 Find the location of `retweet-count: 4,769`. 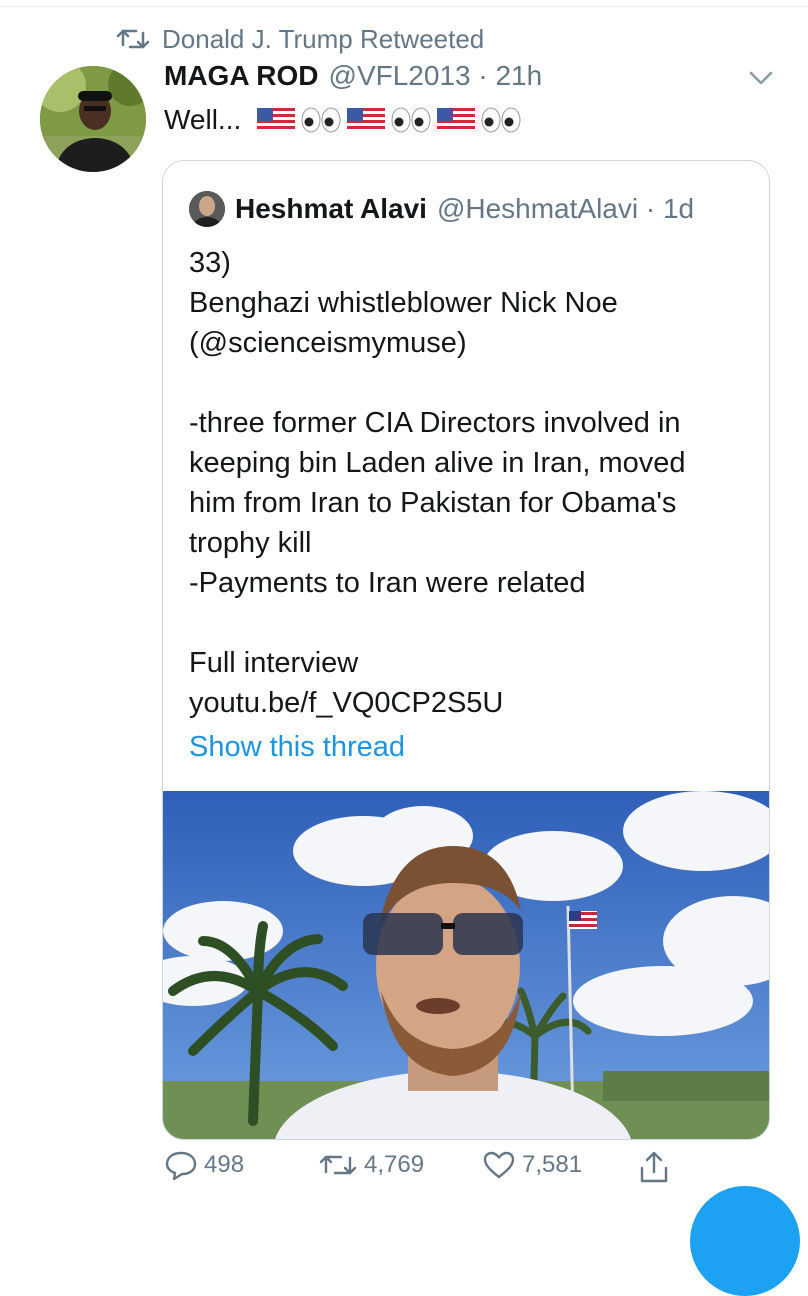

retweet-count: 4,769 is located at coordinates (394, 1164).